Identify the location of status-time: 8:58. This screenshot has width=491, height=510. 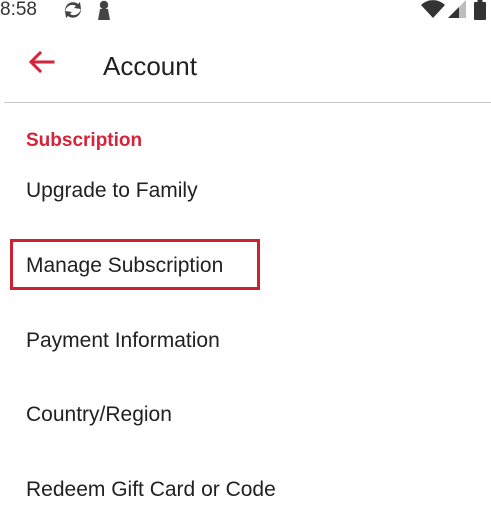
(18, 10).